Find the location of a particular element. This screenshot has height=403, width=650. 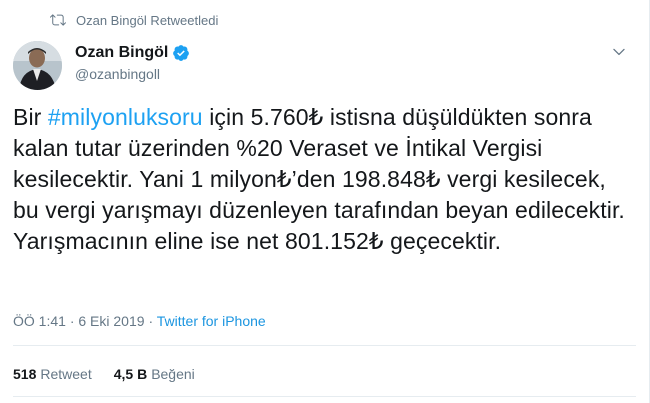

retweet-context: Ozan Bingöl Retweetledi is located at coordinates (134, 20).